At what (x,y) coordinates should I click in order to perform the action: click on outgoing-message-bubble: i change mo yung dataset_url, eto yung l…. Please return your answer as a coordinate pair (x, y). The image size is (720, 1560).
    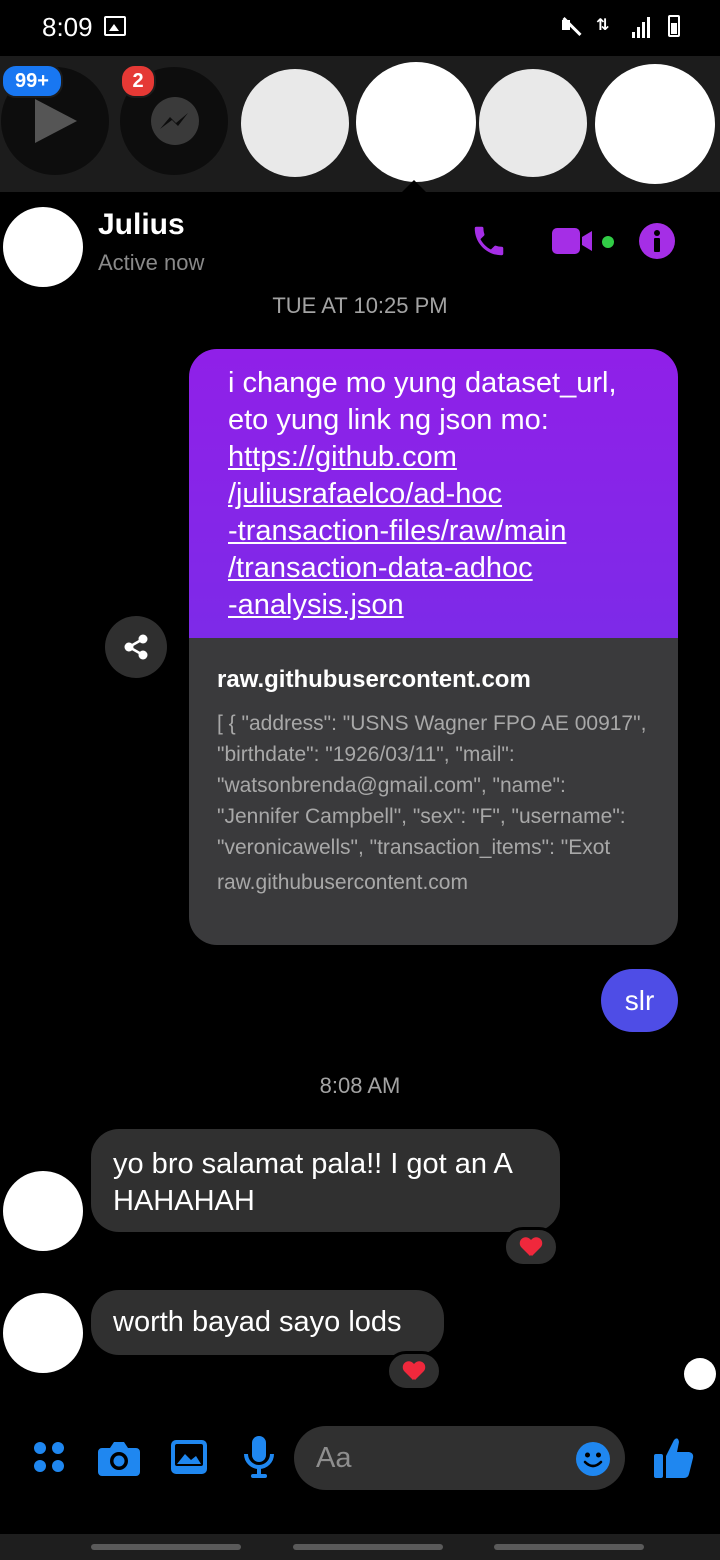
    Looking at the image, I should click on (433, 493).